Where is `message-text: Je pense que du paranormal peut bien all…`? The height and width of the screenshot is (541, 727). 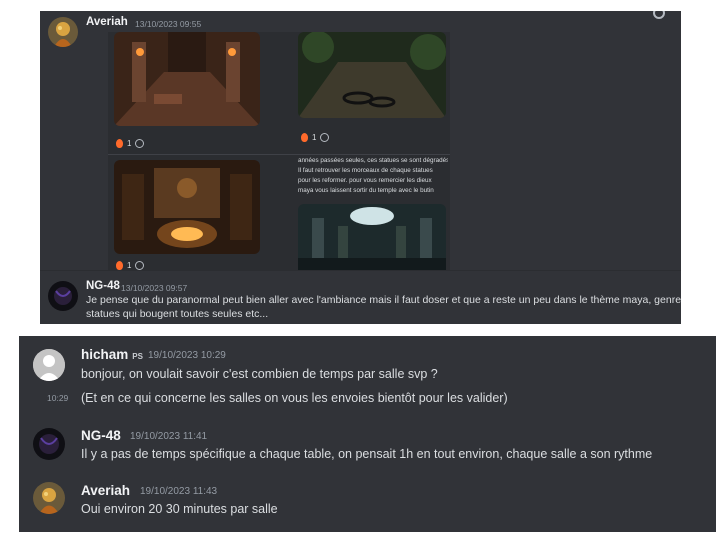 message-text: Je pense que du paranormal peut bien all… is located at coordinates (383, 307).